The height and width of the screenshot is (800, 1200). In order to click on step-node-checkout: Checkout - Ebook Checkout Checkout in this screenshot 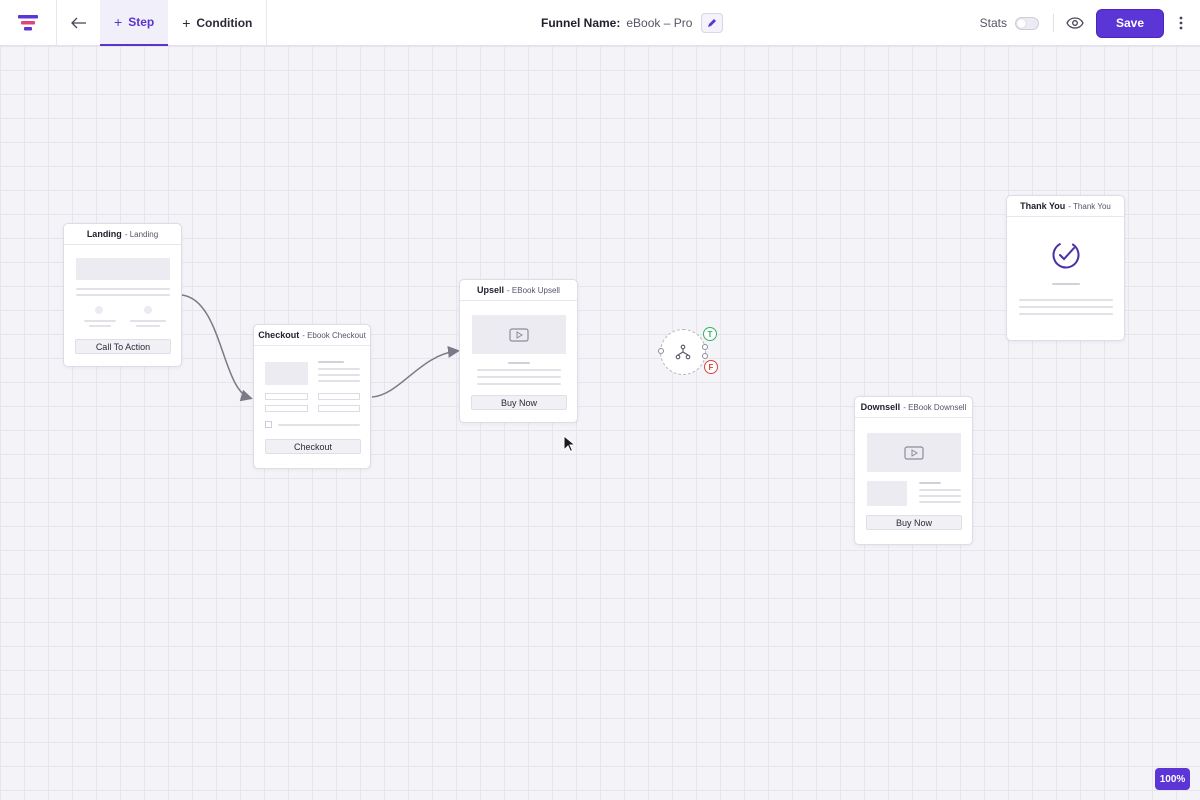, I will do `click(312, 396)`.